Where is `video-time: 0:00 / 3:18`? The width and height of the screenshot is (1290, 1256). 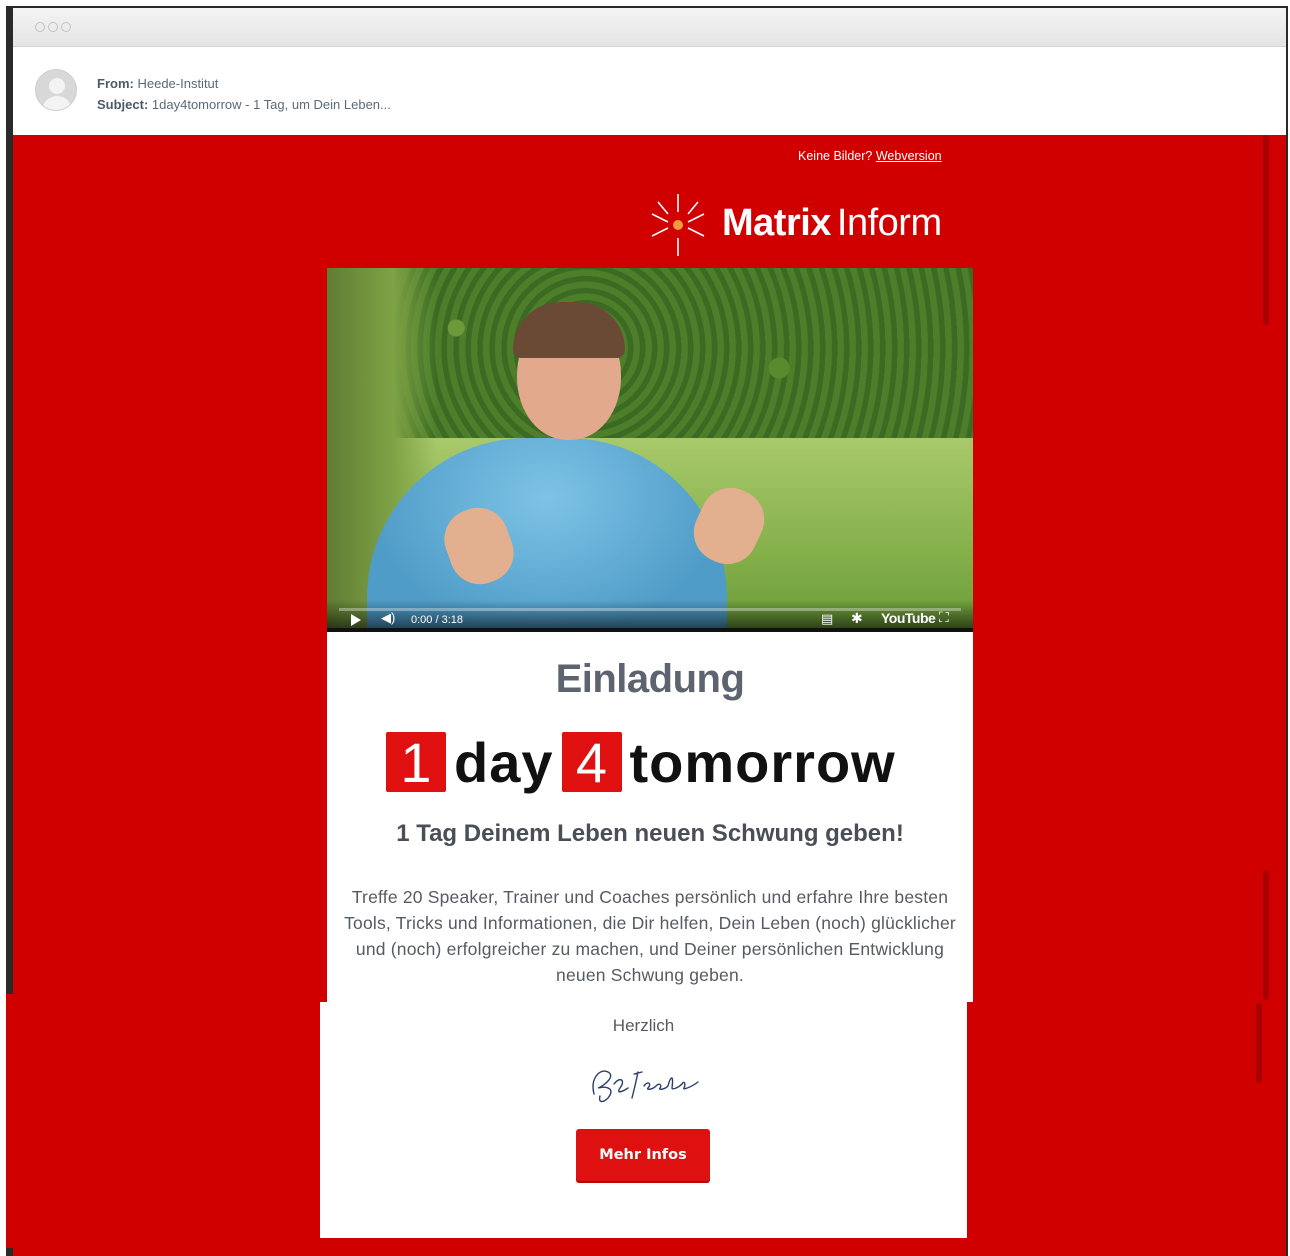 video-time: 0:00 / 3:18 is located at coordinates (437, 620).